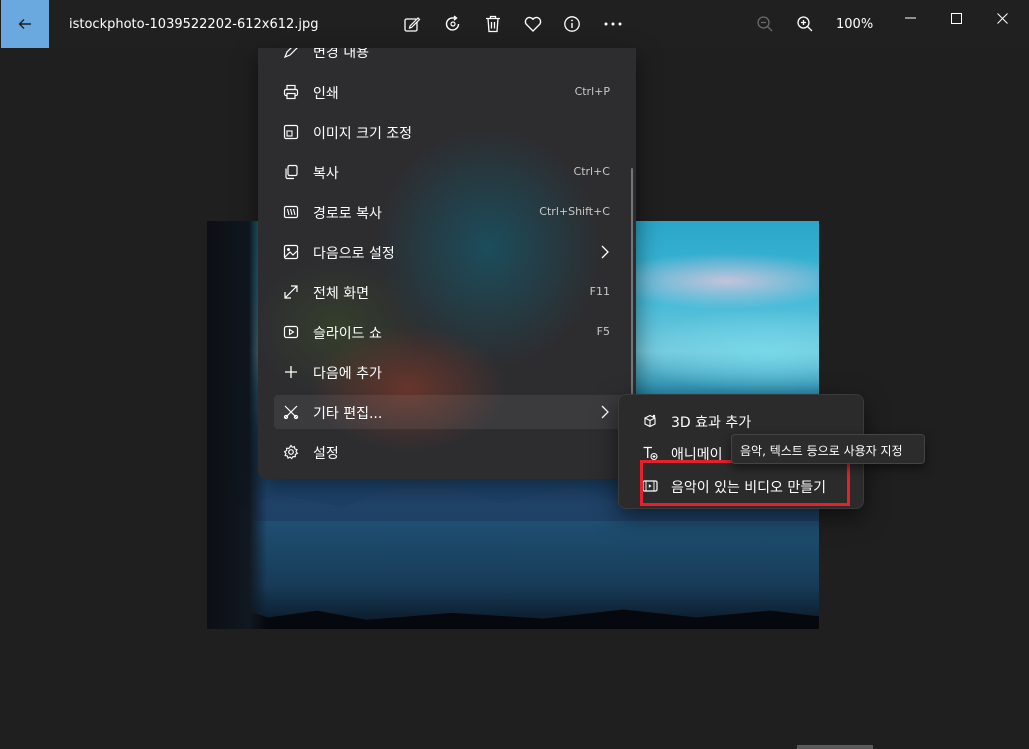  I want to click on menu-item-slideshow: 슬라이드 쇼 F5, so click(450, 332).